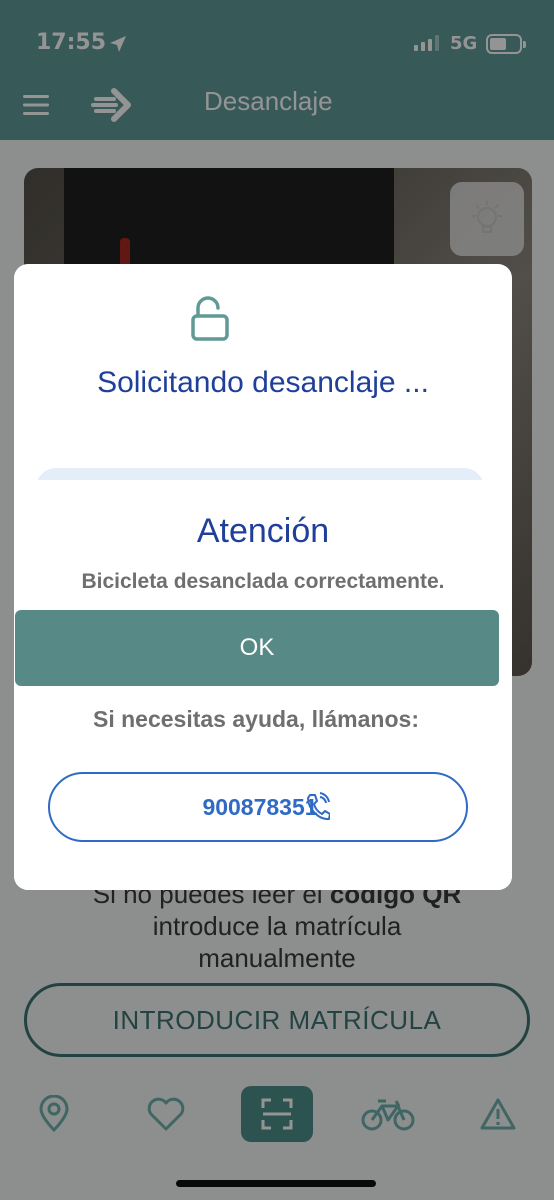 The image size is (554, 1200). Describe the element at coordinates (256, 719) in the screenshot. I see `help-text: Si necesitas ayuda, llámanos:` at that location.